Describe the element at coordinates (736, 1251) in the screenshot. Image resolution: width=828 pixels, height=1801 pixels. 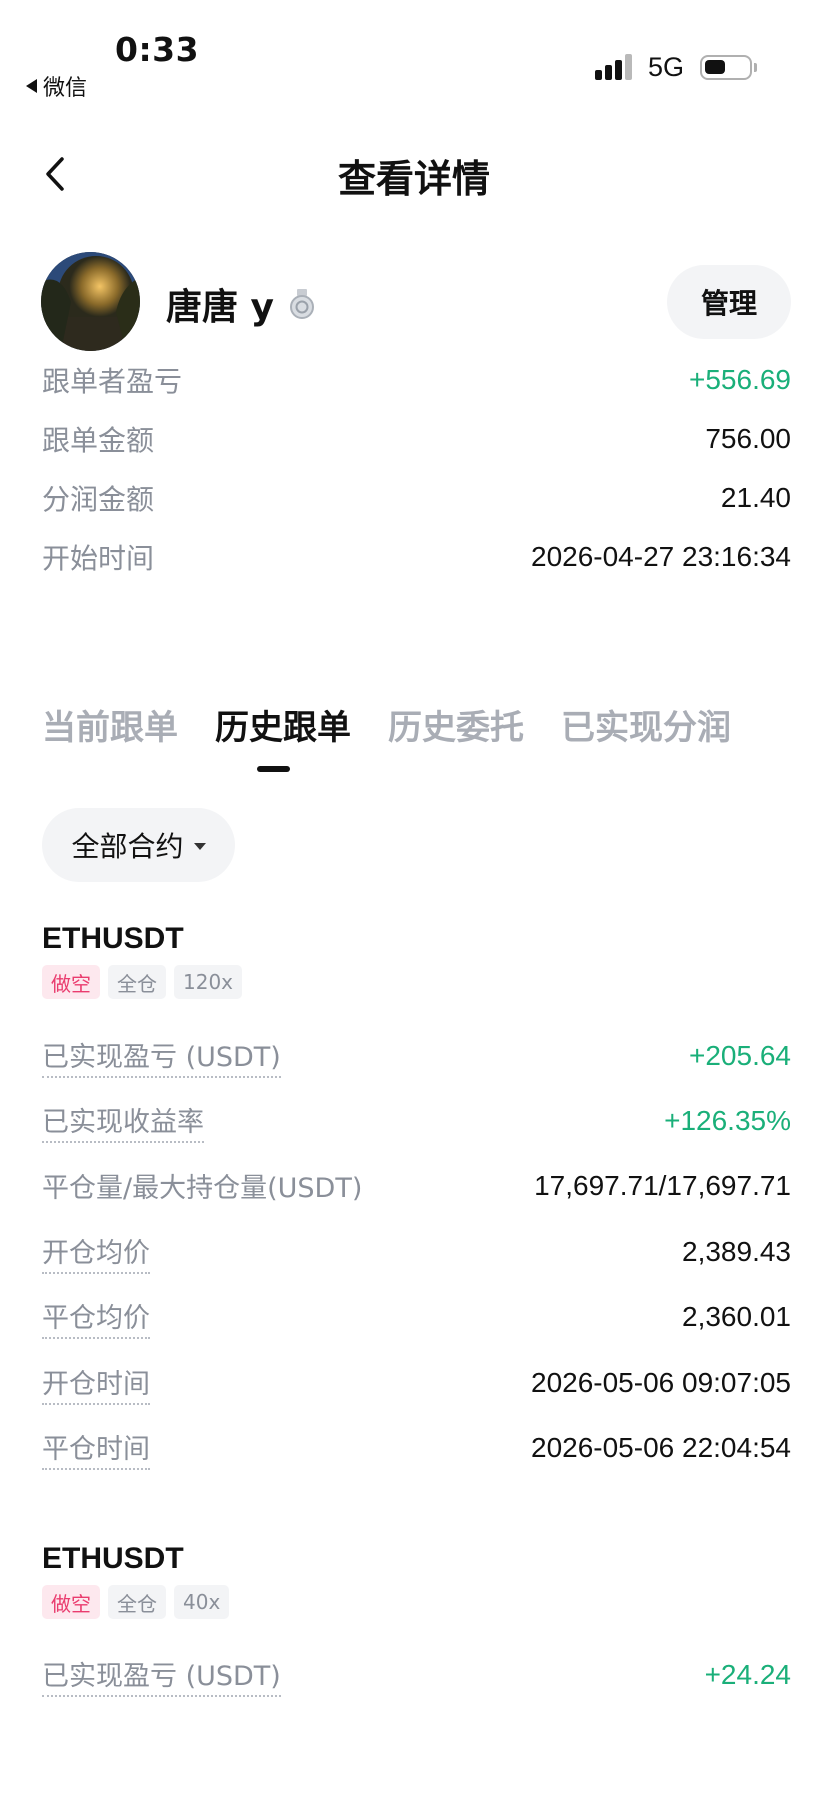
I see `detail-value: 2,389.43` at that location.